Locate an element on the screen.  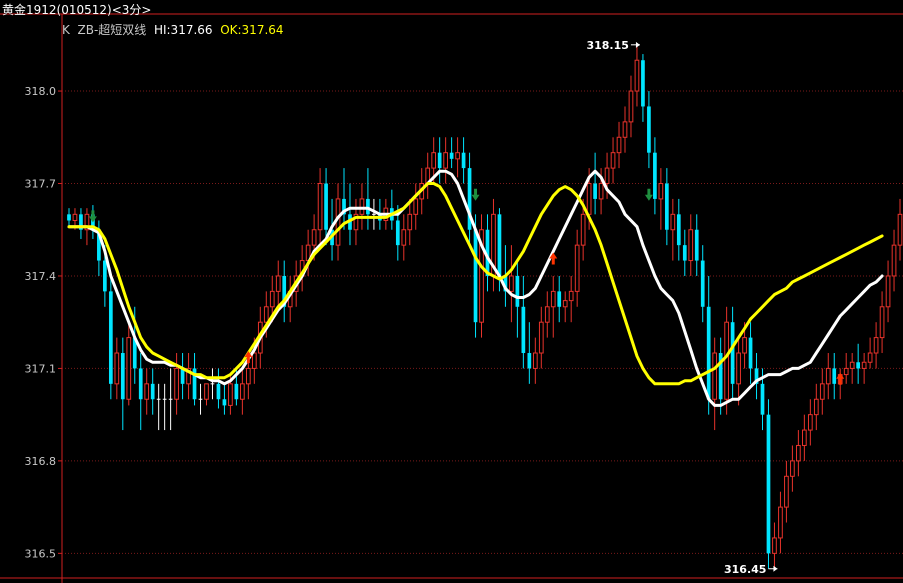
y-tick-label: 318.0 is located at coordinates (41, 91).